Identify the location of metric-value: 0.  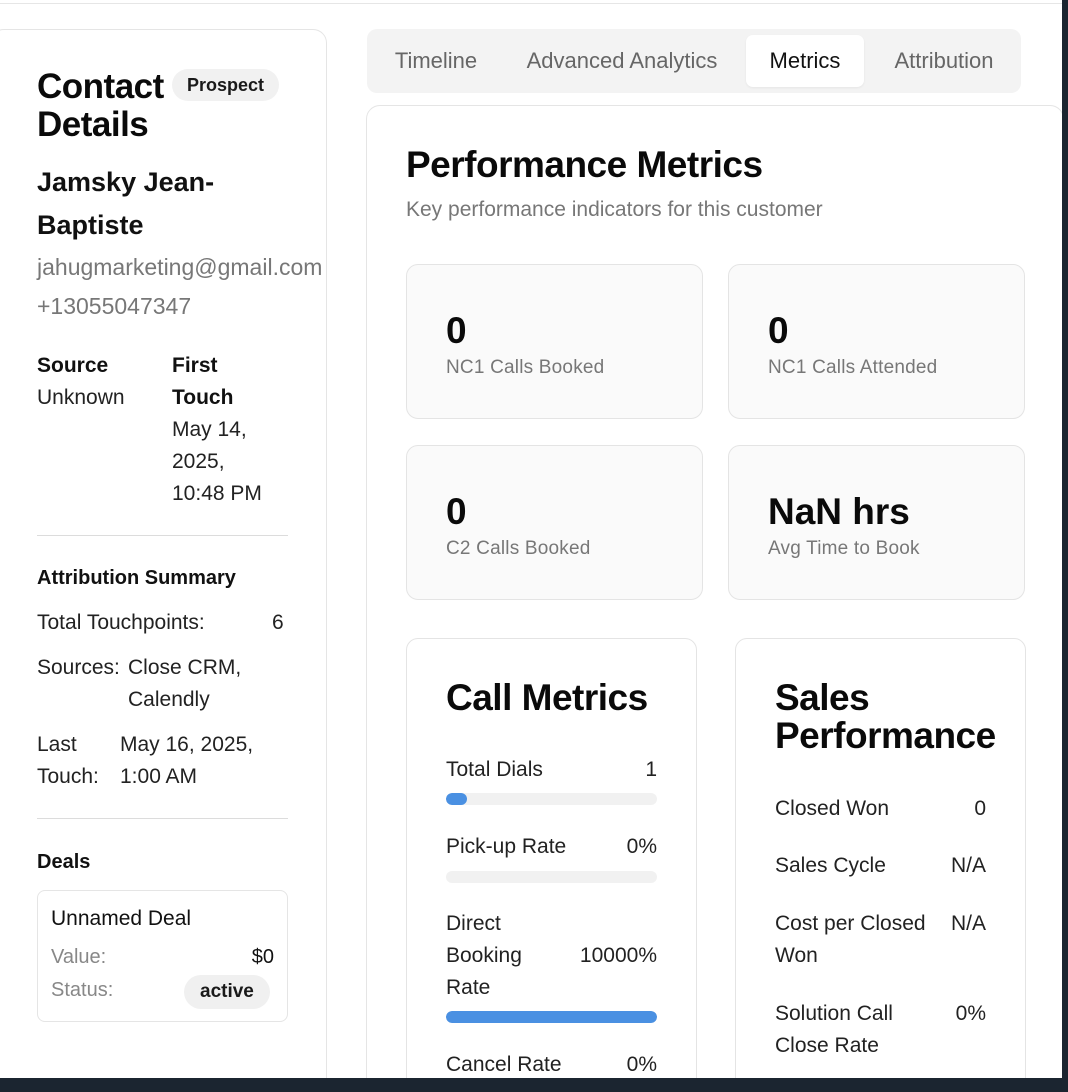
(980, 808).